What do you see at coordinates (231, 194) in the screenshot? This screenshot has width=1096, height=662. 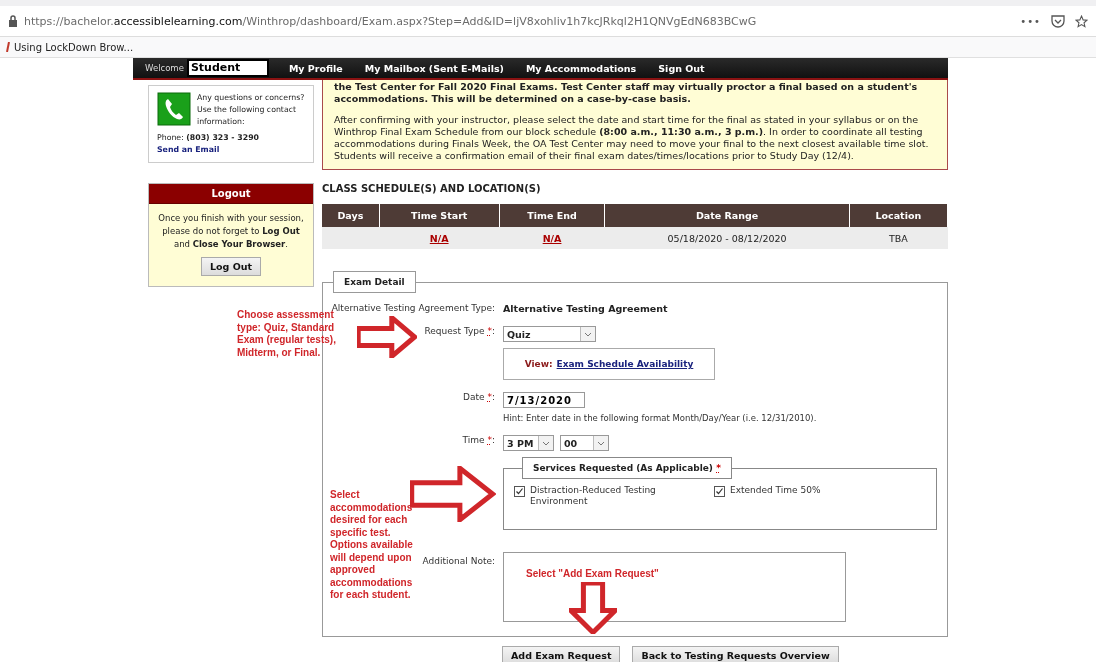 I see `logout-title: Logout` at bounding box center [231, 194].